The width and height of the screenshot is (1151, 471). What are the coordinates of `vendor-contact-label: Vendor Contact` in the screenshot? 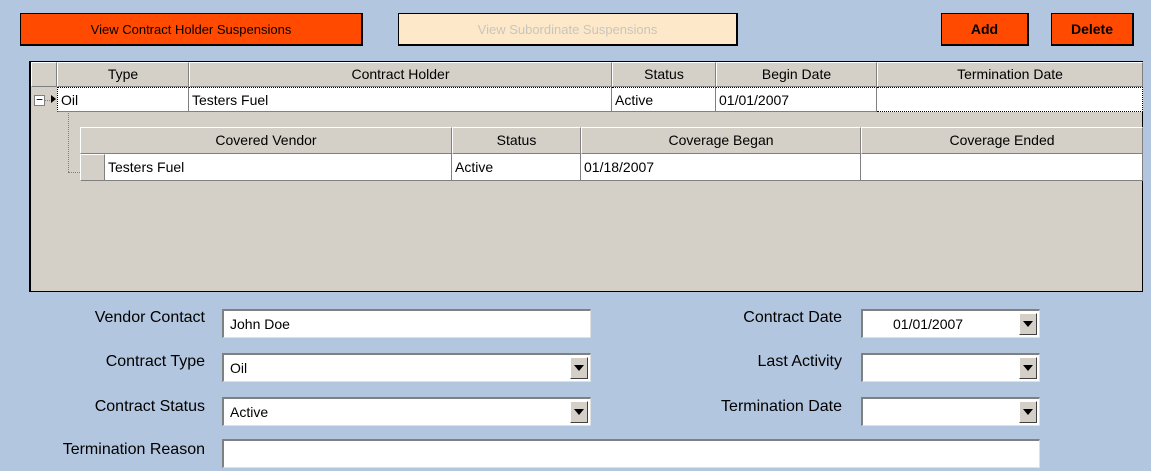 It's located at (149, 317).